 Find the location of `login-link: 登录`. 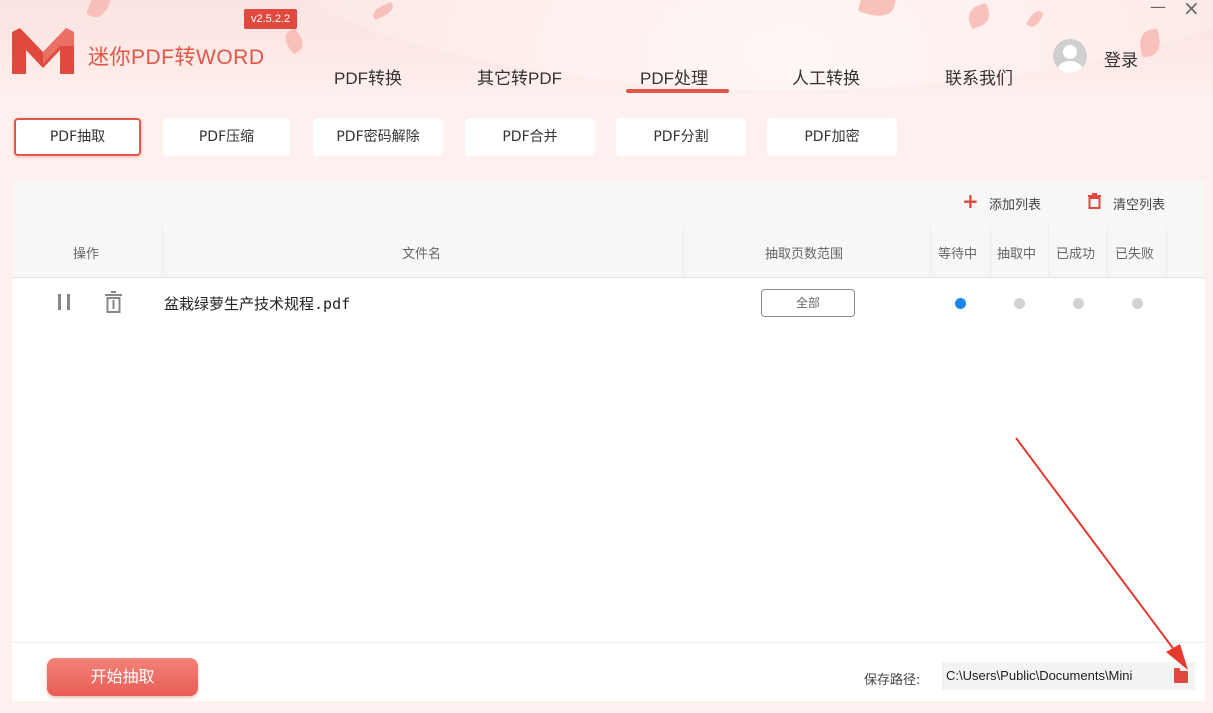

login-link: 登录 is located at coordinates (1121, 58).